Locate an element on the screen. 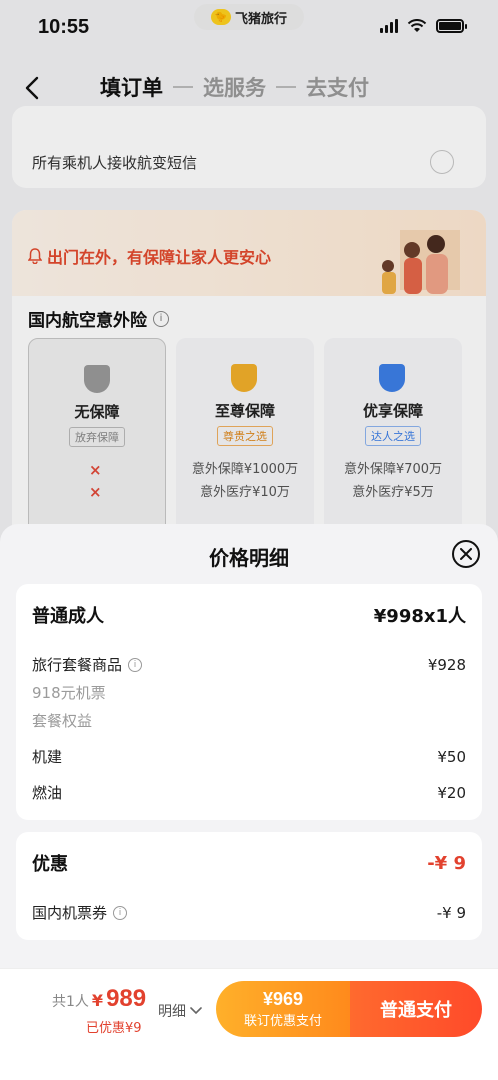  total-price: 共1人 ¥ 989 is located at coordinates (99, 999).